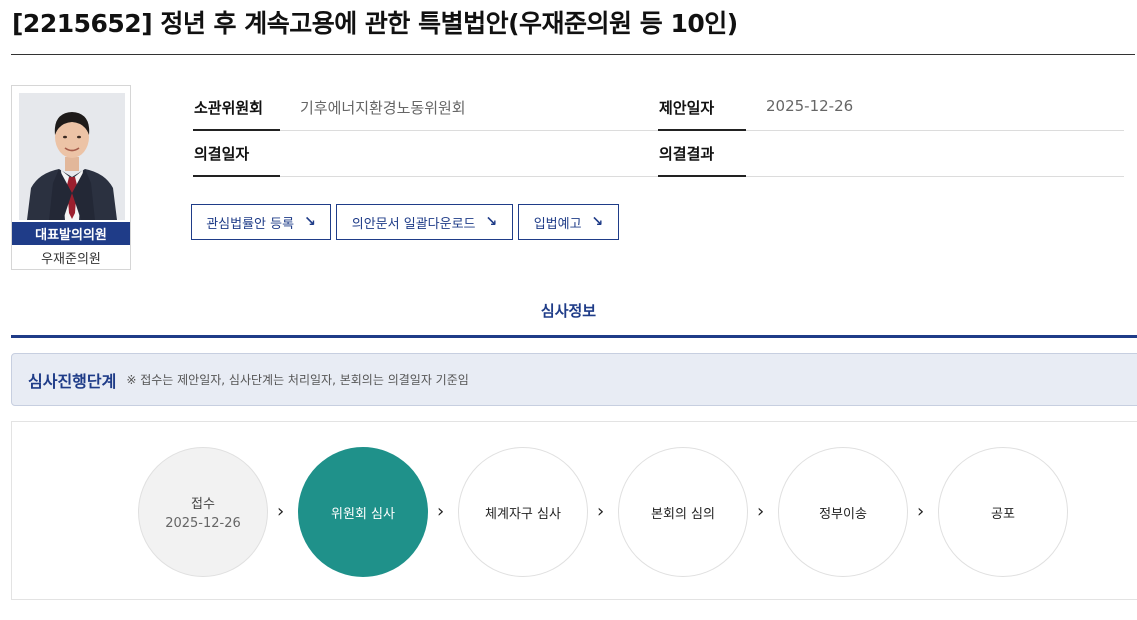 This screenshot has width=1137, height=620. I want to click on step-label: 체계자구 심사, so click(523, 514).